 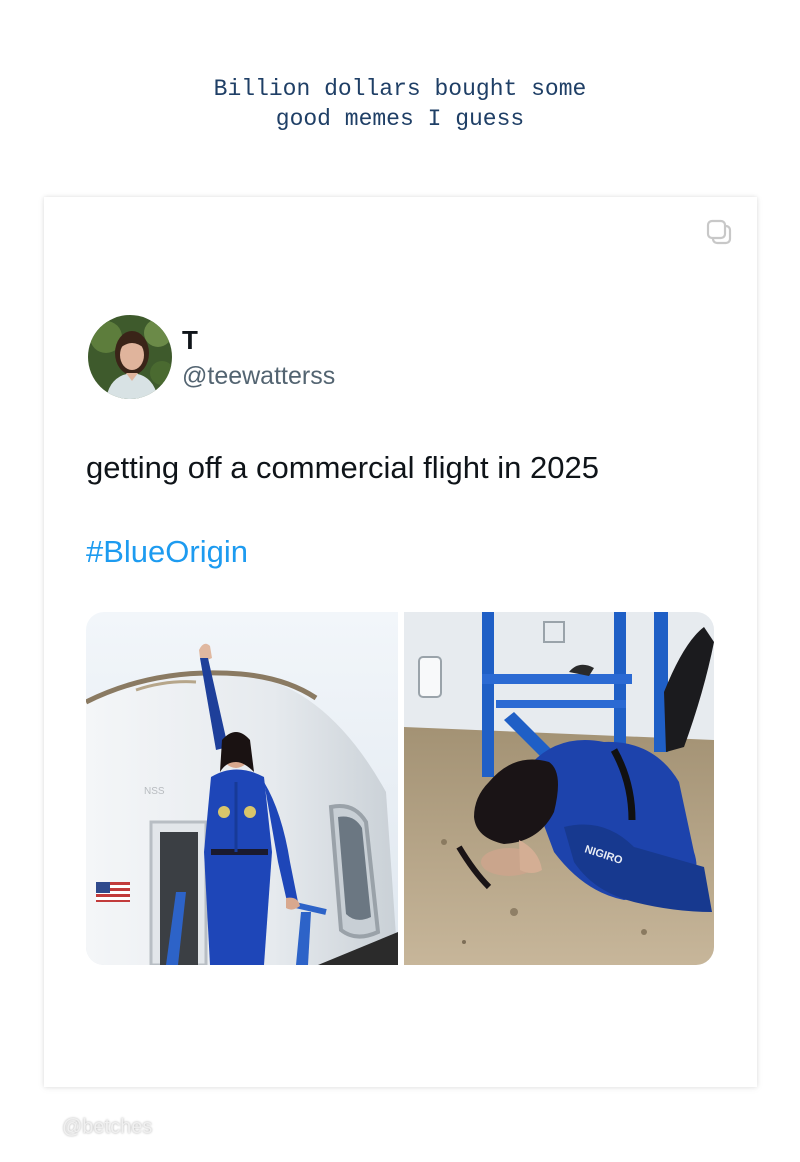 What do you see at coordinates (258, 376) in the screenshot?
I see `user-handle: @teewatterss` at bounding box center [258, 376].